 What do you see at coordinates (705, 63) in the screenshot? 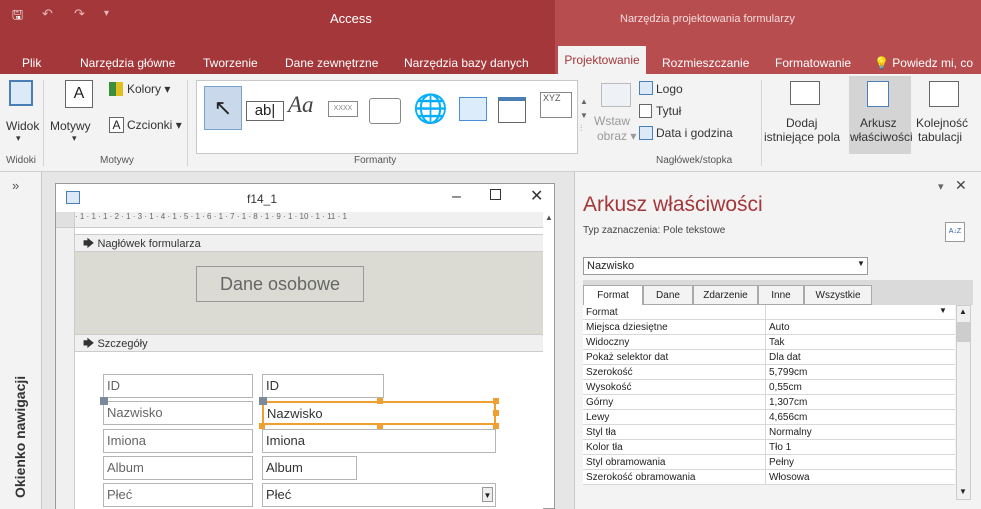
I see `tab-rozmieszczanie: Rozmieszczanie` at bounding box center [705, 63].